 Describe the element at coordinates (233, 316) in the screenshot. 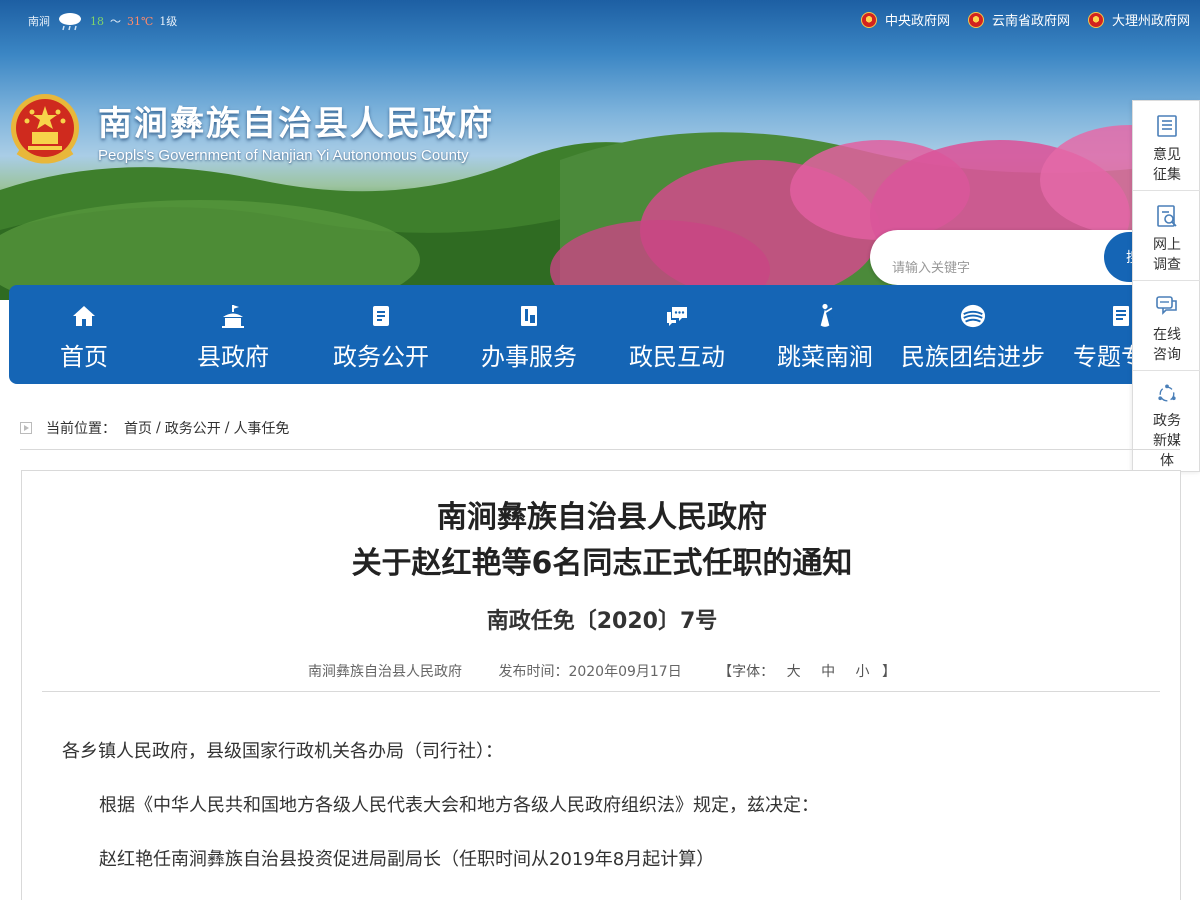

I see `government-building-icon` at that location.